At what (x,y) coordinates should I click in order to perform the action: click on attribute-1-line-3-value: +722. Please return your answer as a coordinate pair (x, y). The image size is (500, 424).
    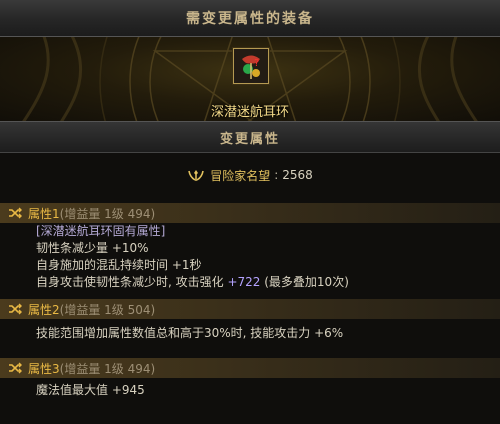
    Looking at the image, I should click on (244, 282).